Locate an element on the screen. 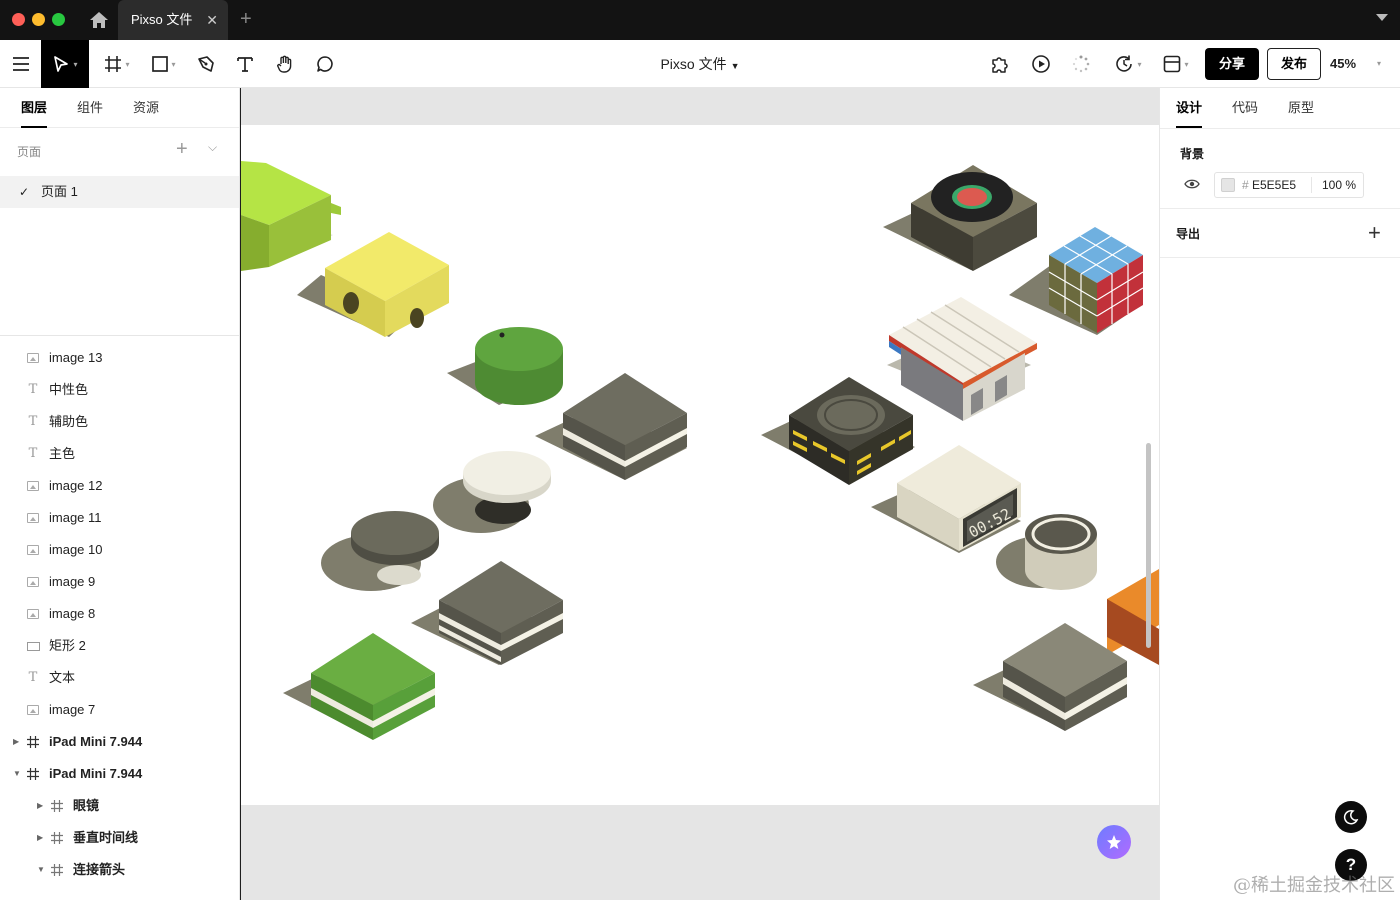  layer-item: ▼ 连接箭头 is located at coordinates (119, 870).